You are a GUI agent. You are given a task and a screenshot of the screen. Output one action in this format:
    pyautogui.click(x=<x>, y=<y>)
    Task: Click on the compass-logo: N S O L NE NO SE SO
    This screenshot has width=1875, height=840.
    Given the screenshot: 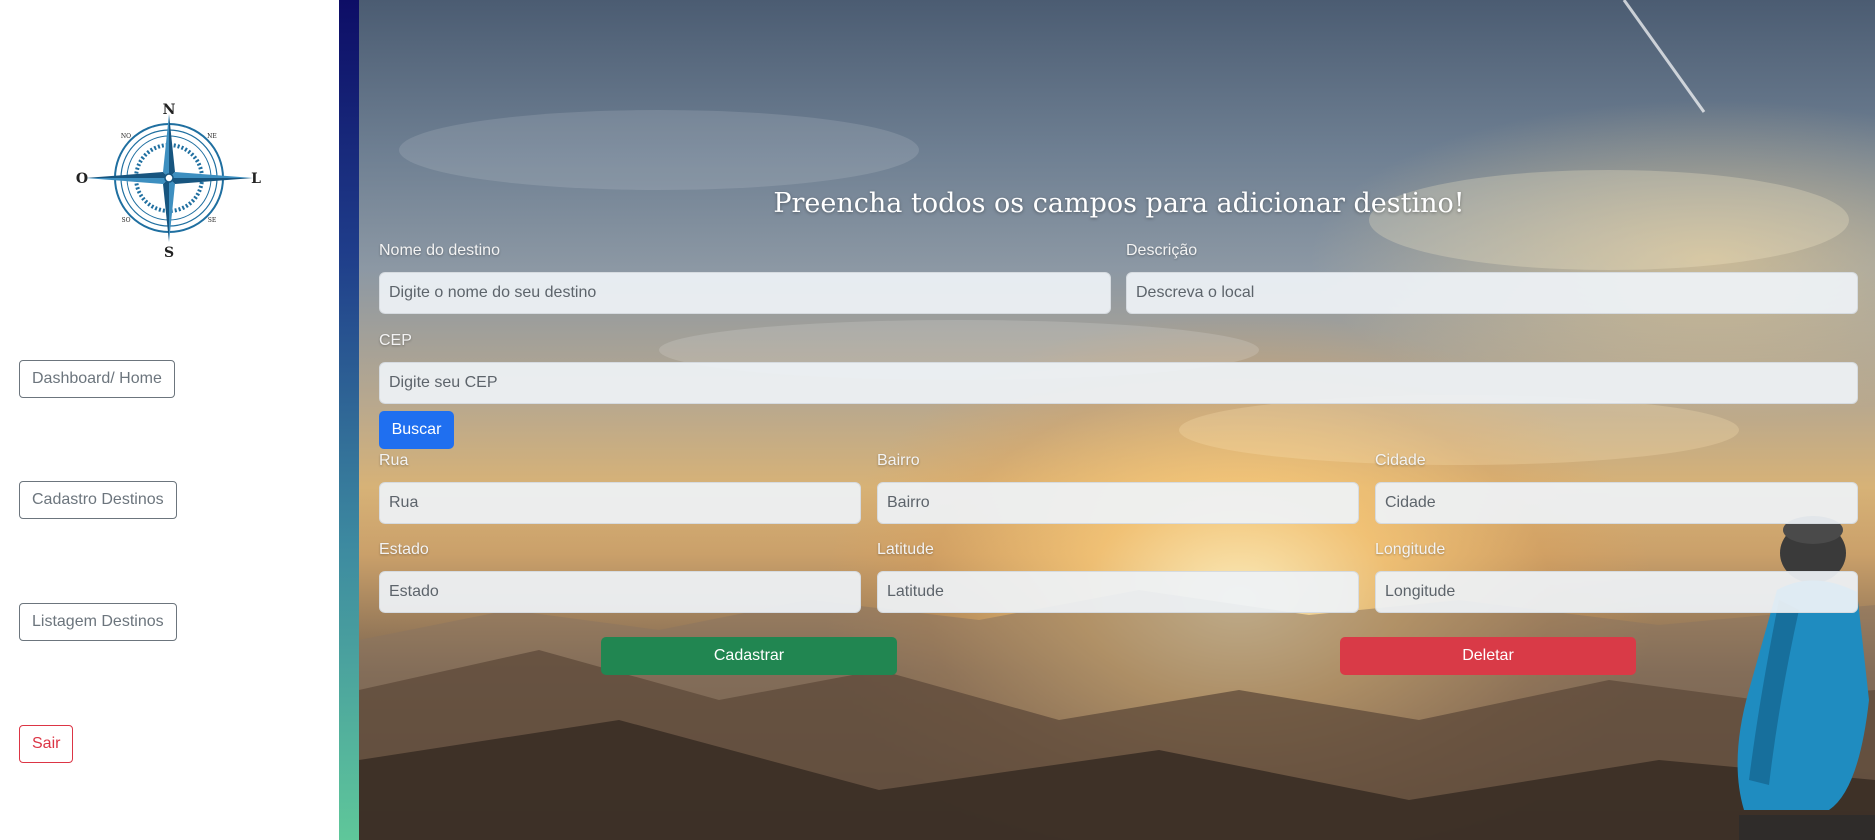 What is the action you would take?
    pyautogui.click(x=169, y=179)
    